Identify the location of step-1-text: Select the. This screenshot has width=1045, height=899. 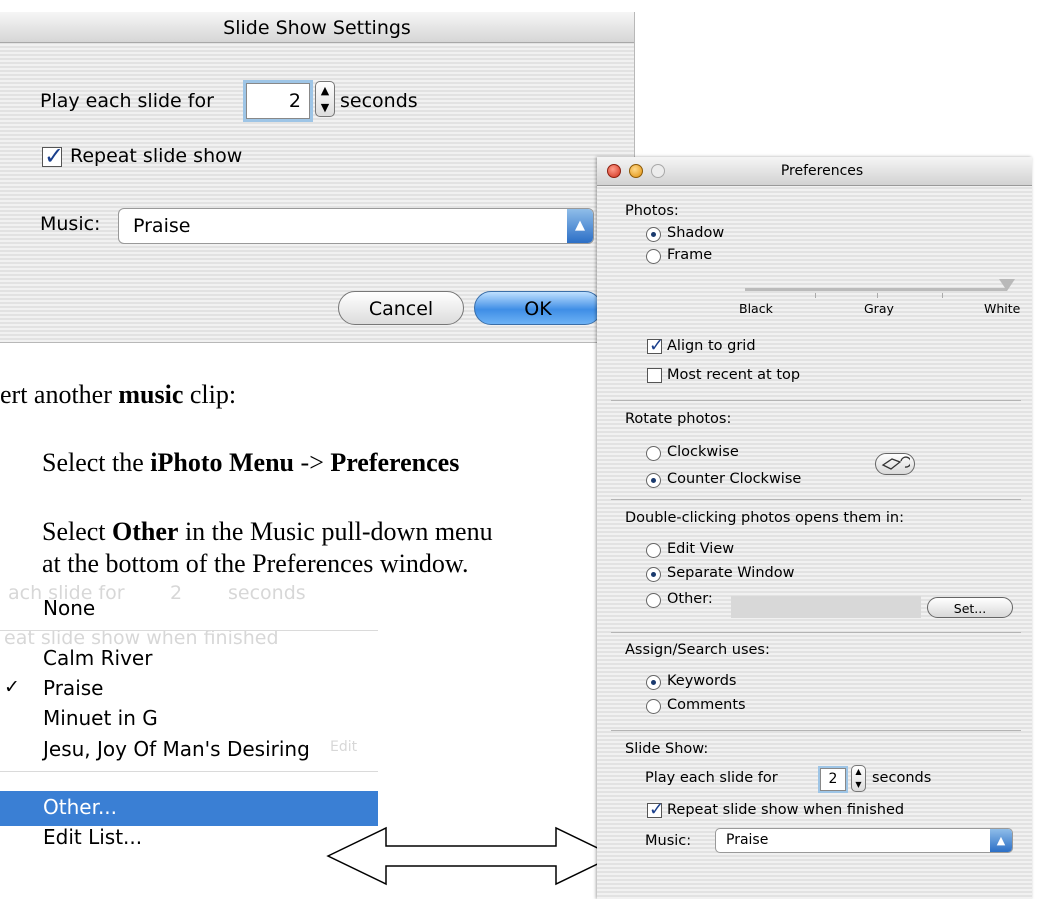
(96, 462).